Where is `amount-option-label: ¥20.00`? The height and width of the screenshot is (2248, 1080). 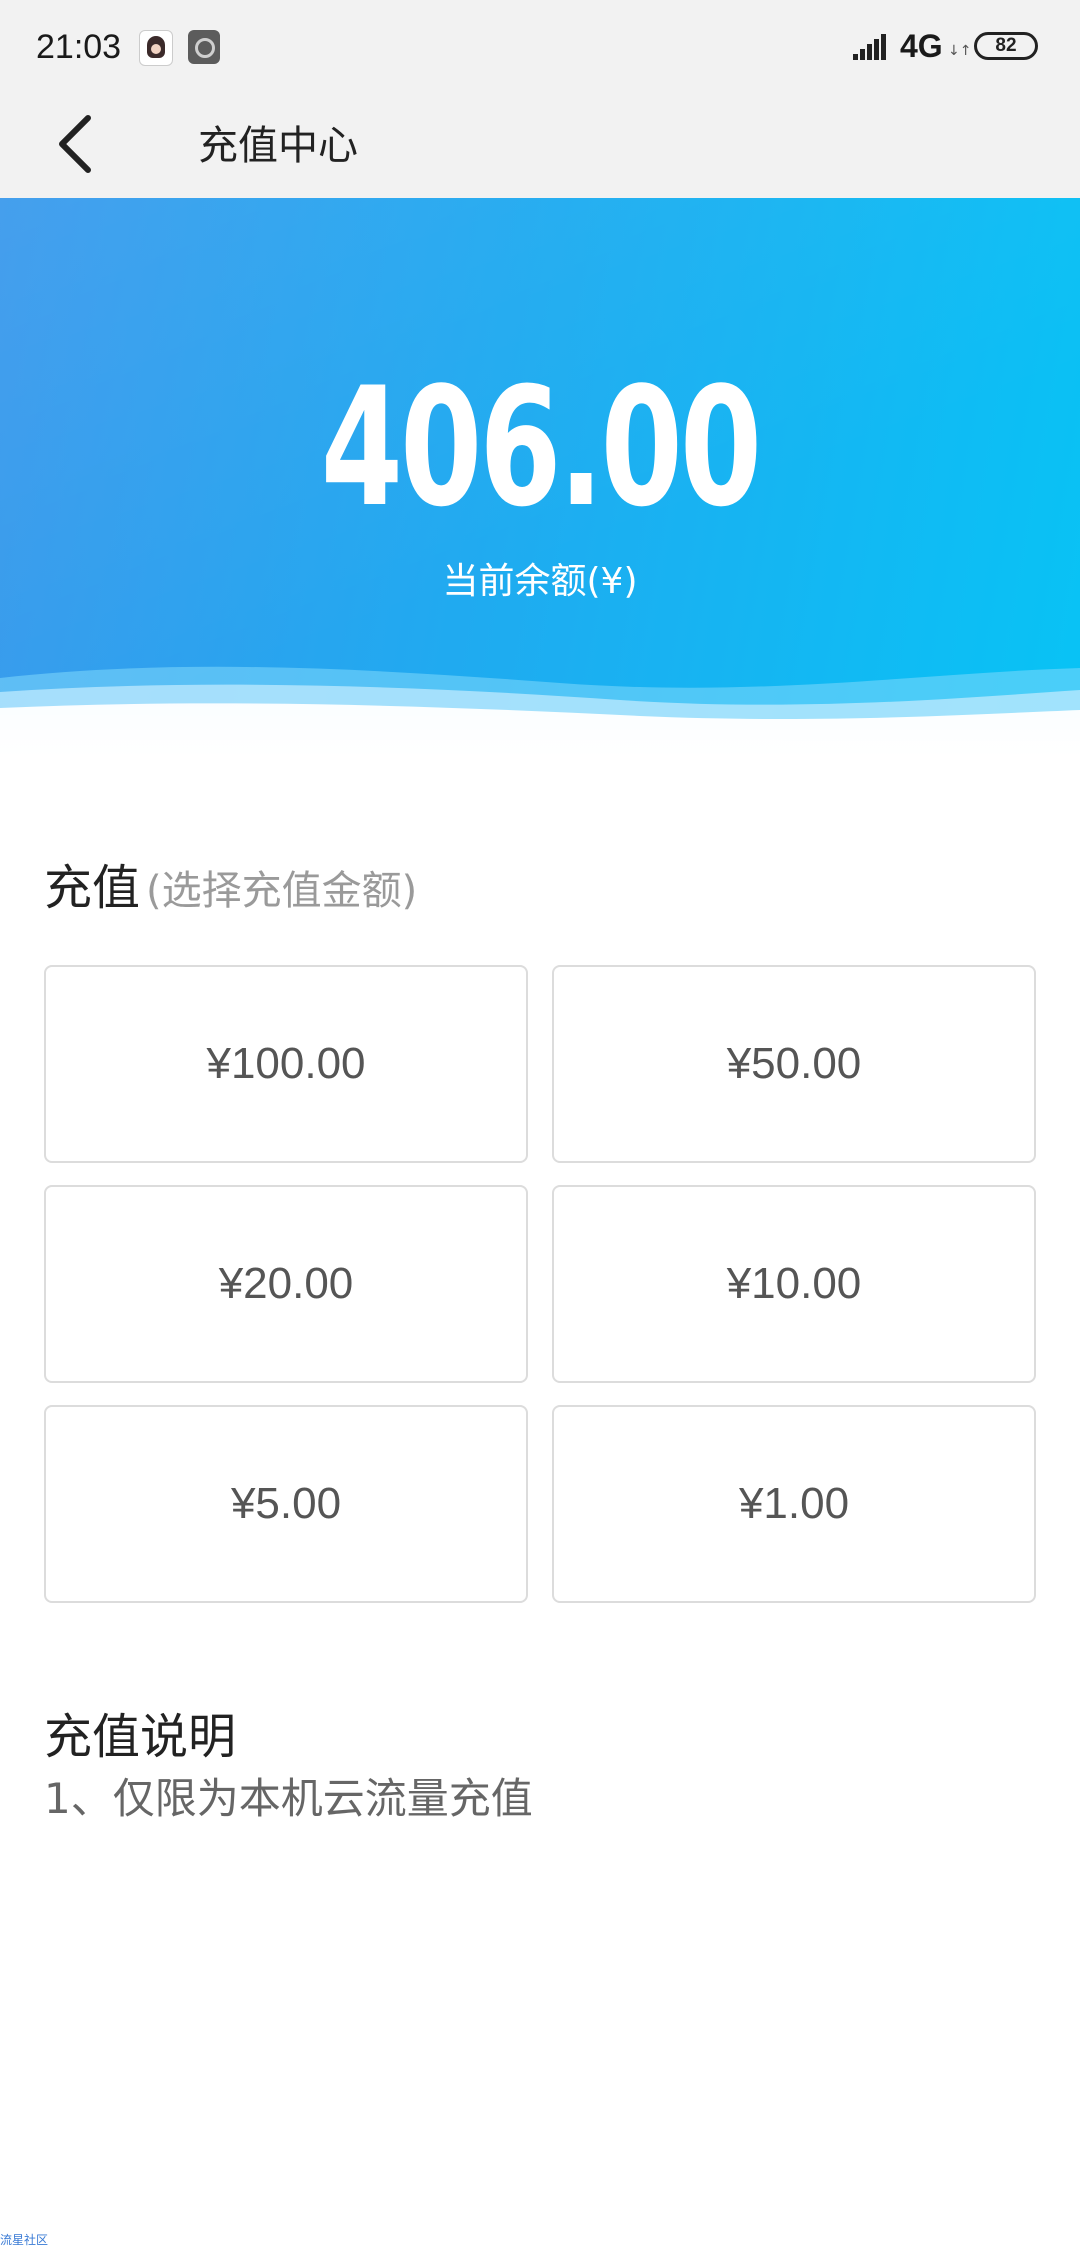 amount-option-label: ¥20.00 is located at coordinates (286, 1283).